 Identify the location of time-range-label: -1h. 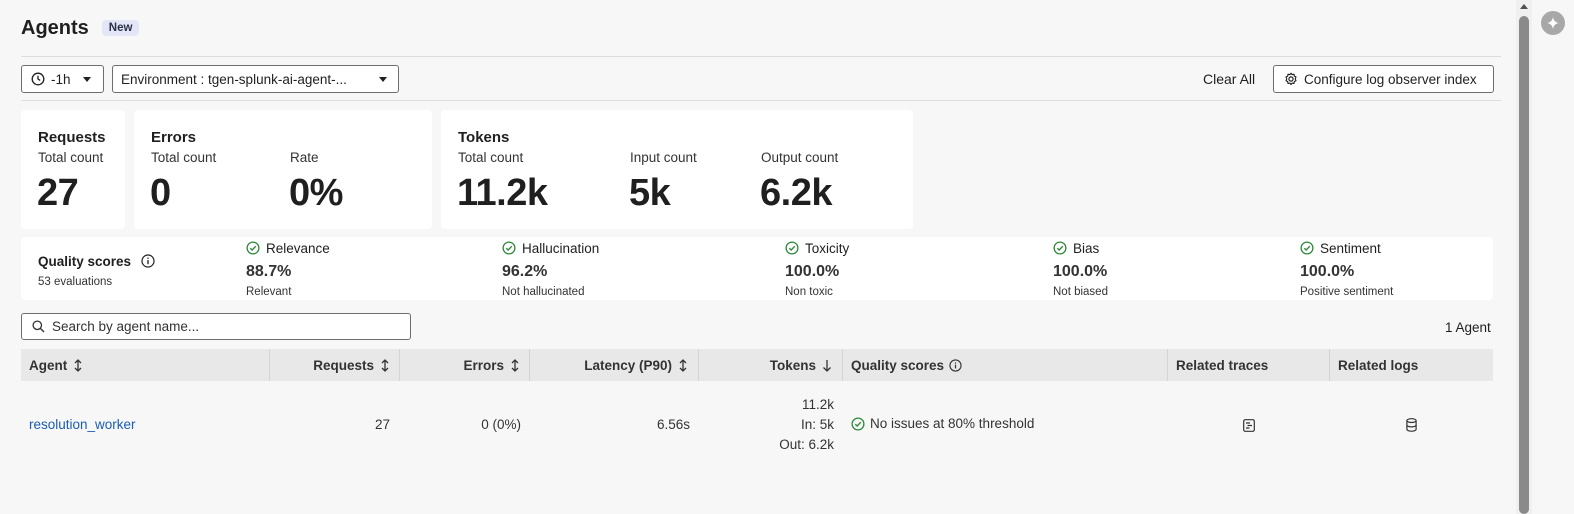
(61, 79).